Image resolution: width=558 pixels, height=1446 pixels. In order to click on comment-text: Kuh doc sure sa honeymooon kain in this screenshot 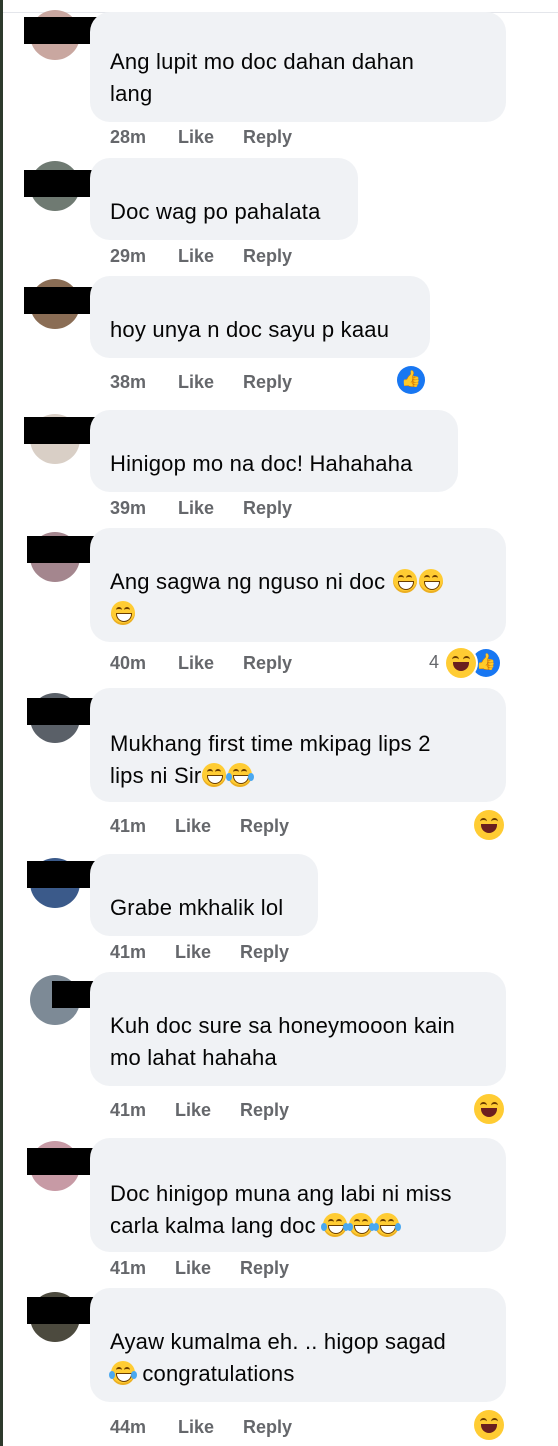, I will do `click(282, 1025)`.